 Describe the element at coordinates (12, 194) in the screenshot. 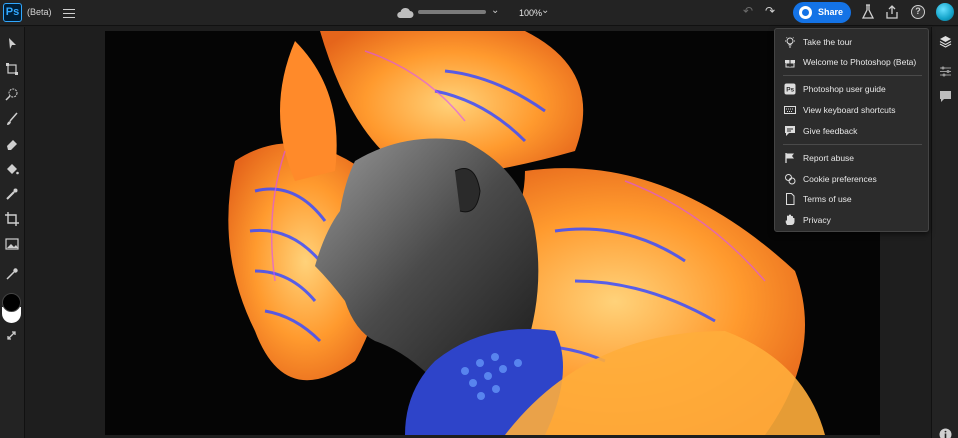

I see `healing-tool-icon` at that location.